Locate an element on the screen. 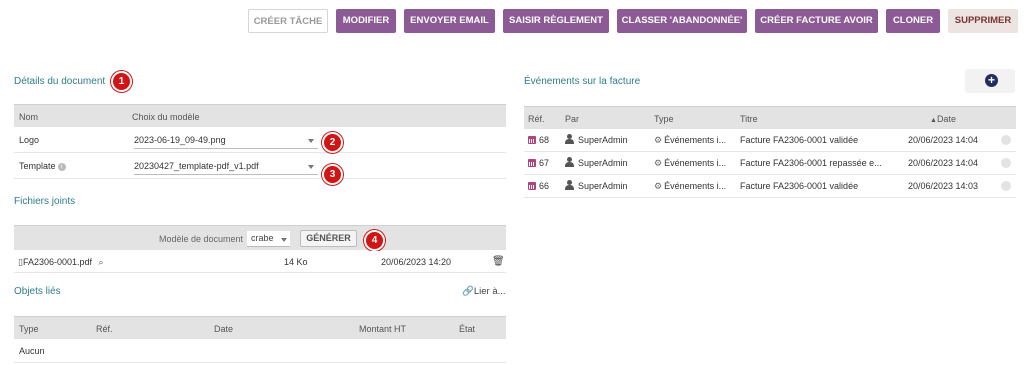 This screenshot has height=365, width=1024. header-date: Date is located at coordinates (224, 329).